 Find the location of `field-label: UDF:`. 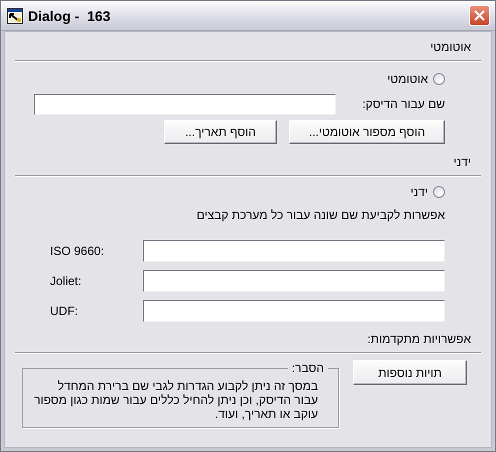

field-label: UDF: is located at coordinates (64, 311).